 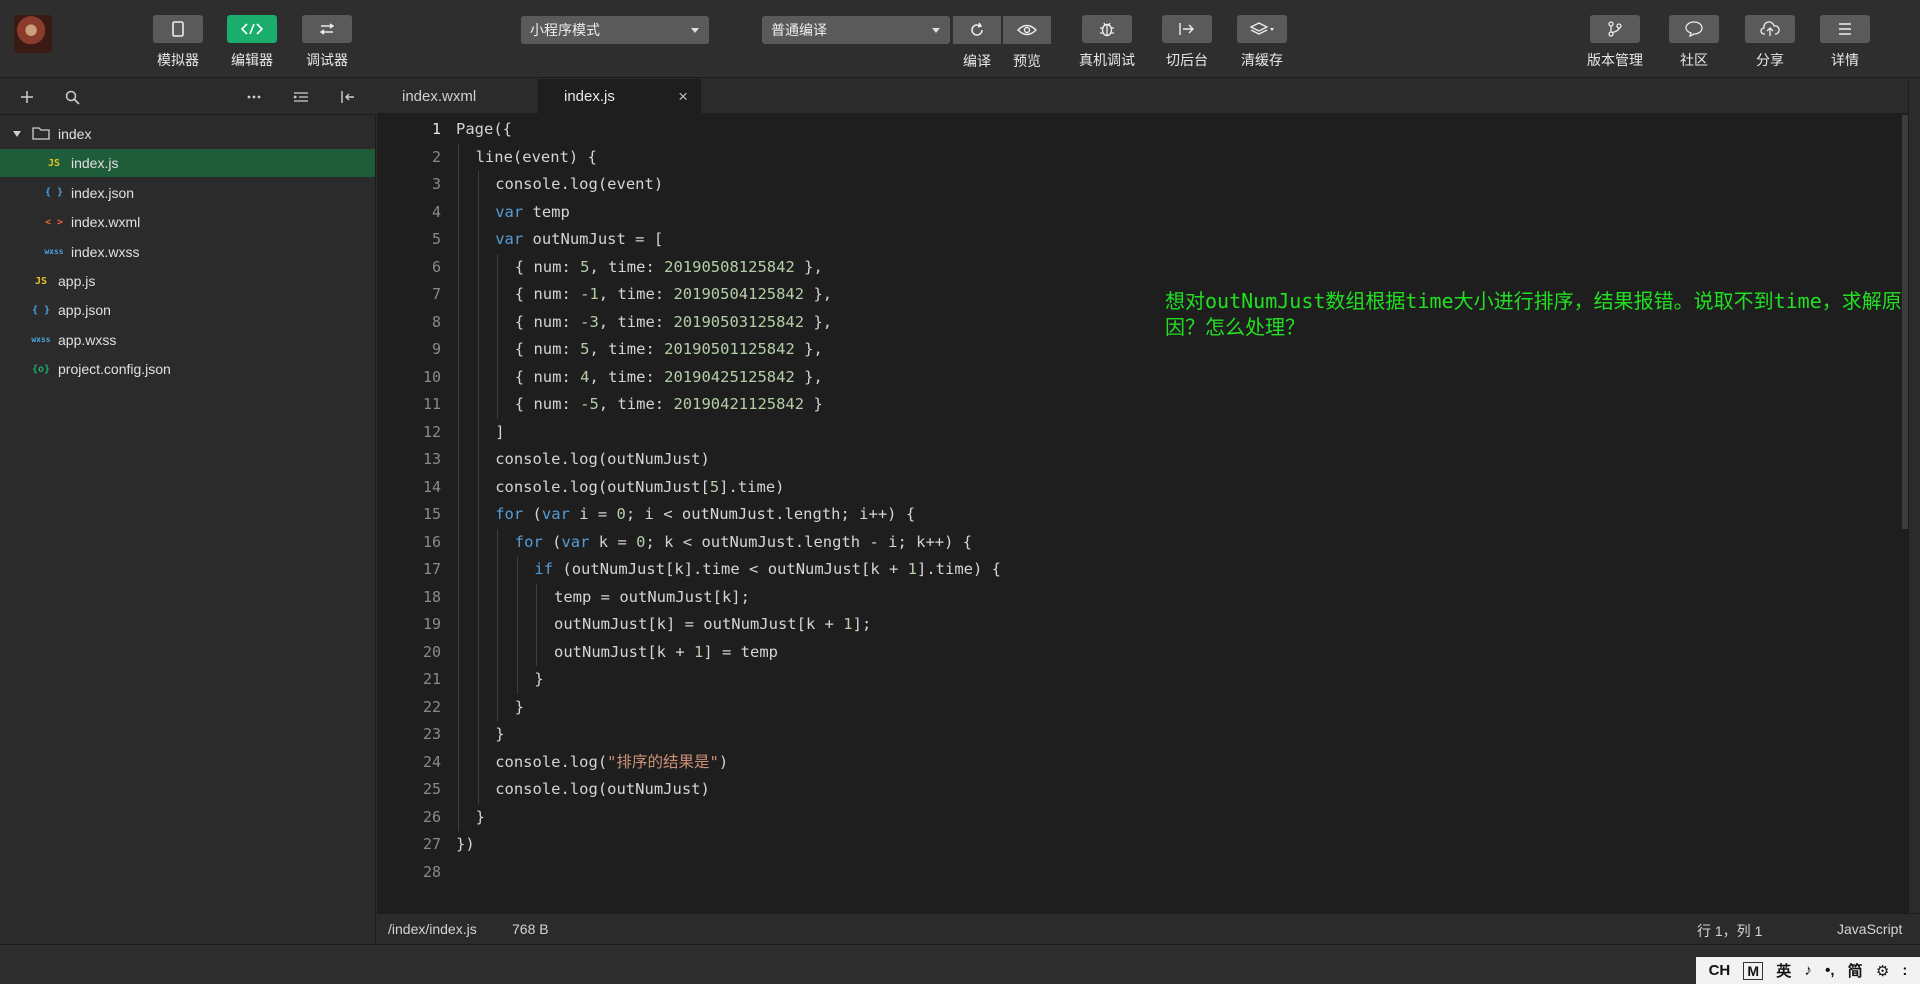 What do you see at coordinates (187, 222) in the screenshot?
I see `tree-item-index-wxml: < > index.wxml` at bounding box center [187, 222].